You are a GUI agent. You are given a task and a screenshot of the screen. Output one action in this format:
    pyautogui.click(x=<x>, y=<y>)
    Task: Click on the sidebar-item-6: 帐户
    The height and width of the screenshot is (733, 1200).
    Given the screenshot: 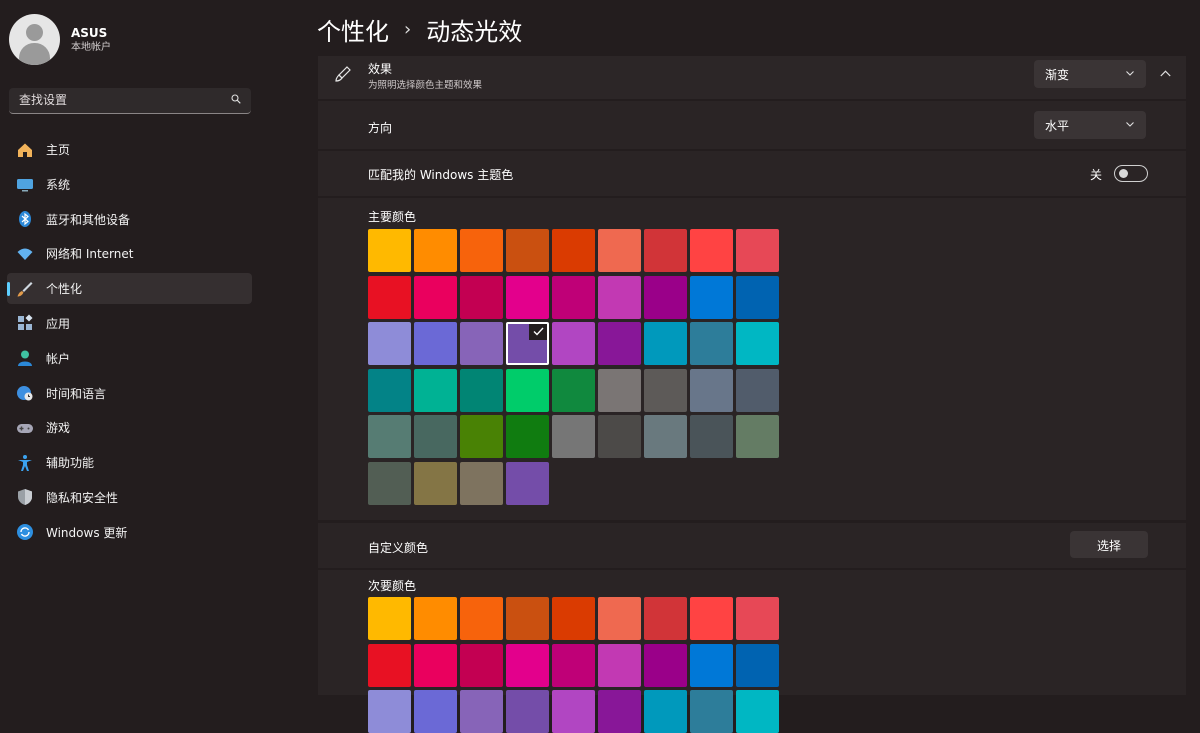 What is the action you would take?
    pyautogui.click(x=129, y=358)
    